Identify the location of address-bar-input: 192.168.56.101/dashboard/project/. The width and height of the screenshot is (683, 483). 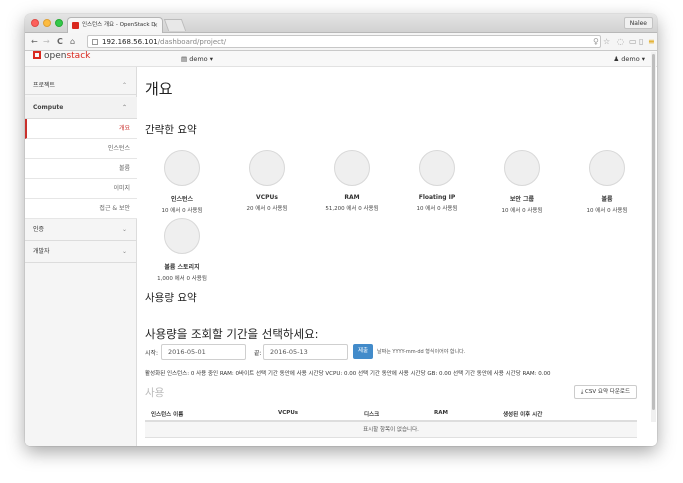
(344, 41).